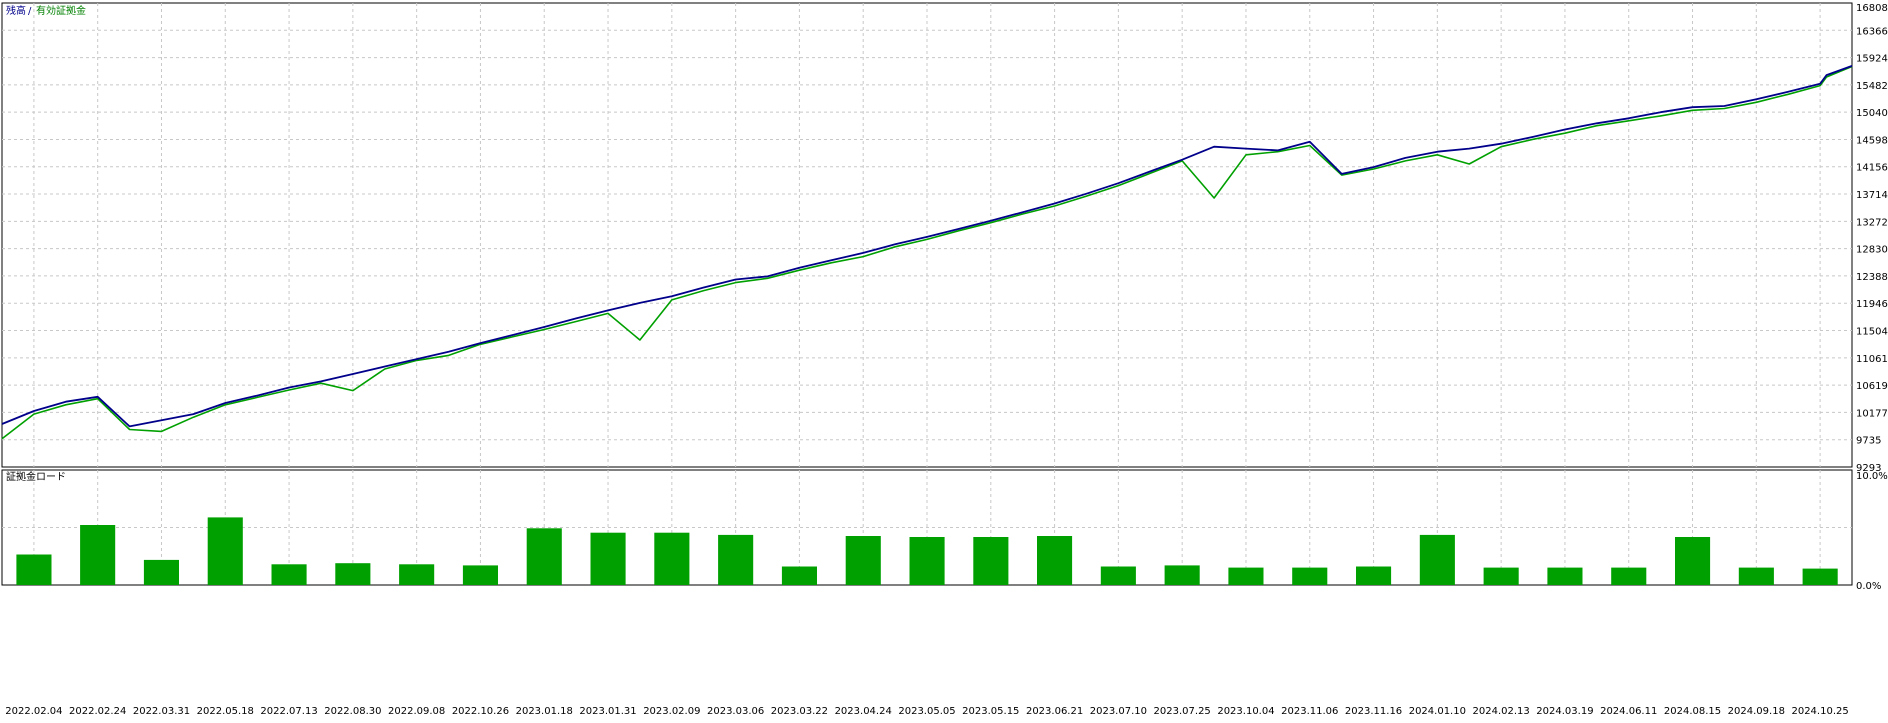 The width and height of the screenshot is (1888, 723). Describe the element at coordinates (1309, 711) in the screenshot. I see `x-tick-label: 2023.11.06` at that location.